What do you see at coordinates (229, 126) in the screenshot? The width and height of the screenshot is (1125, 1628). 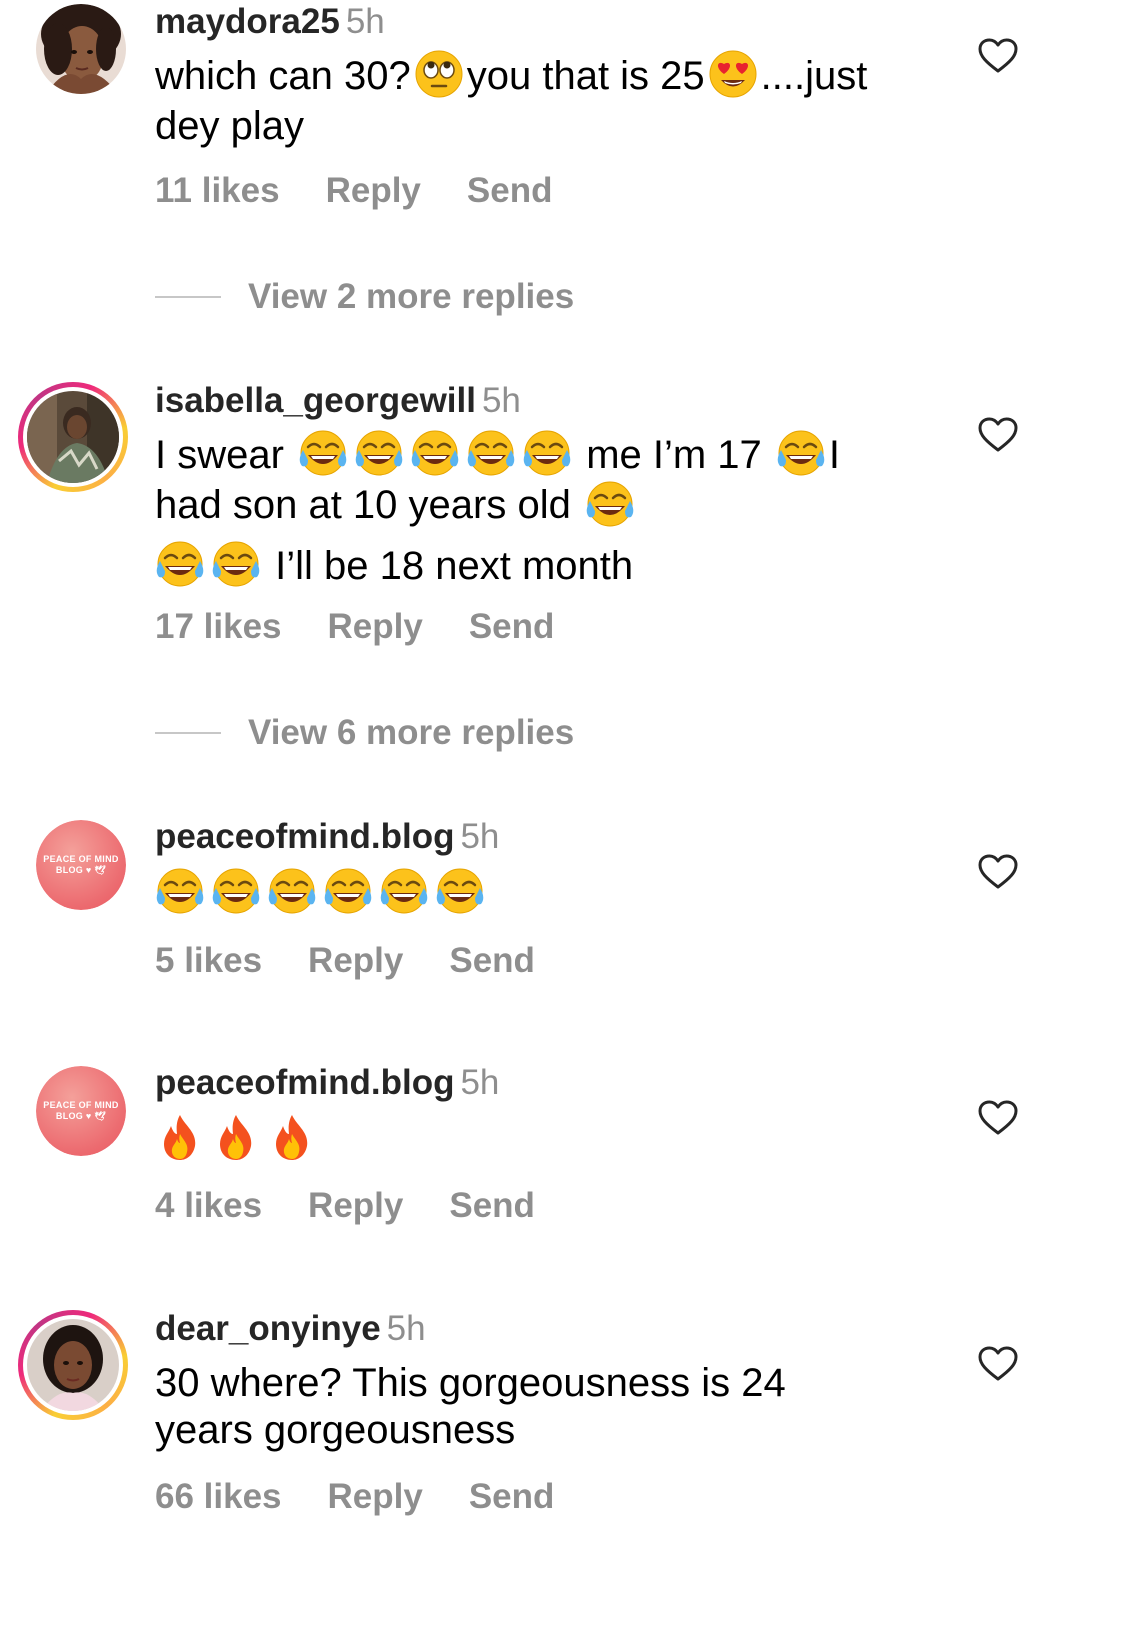 I see `comment-text-segment: dey play` at bounding box center [229, 126].